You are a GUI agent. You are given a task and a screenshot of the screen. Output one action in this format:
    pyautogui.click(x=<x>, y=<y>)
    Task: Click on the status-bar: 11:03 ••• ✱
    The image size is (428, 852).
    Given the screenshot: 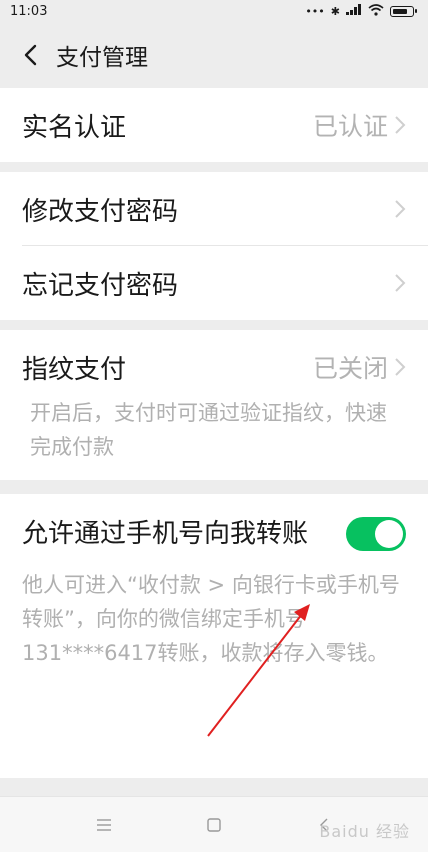 What is the action you would take?
    pyautogui.click(x=214, y=11)
    